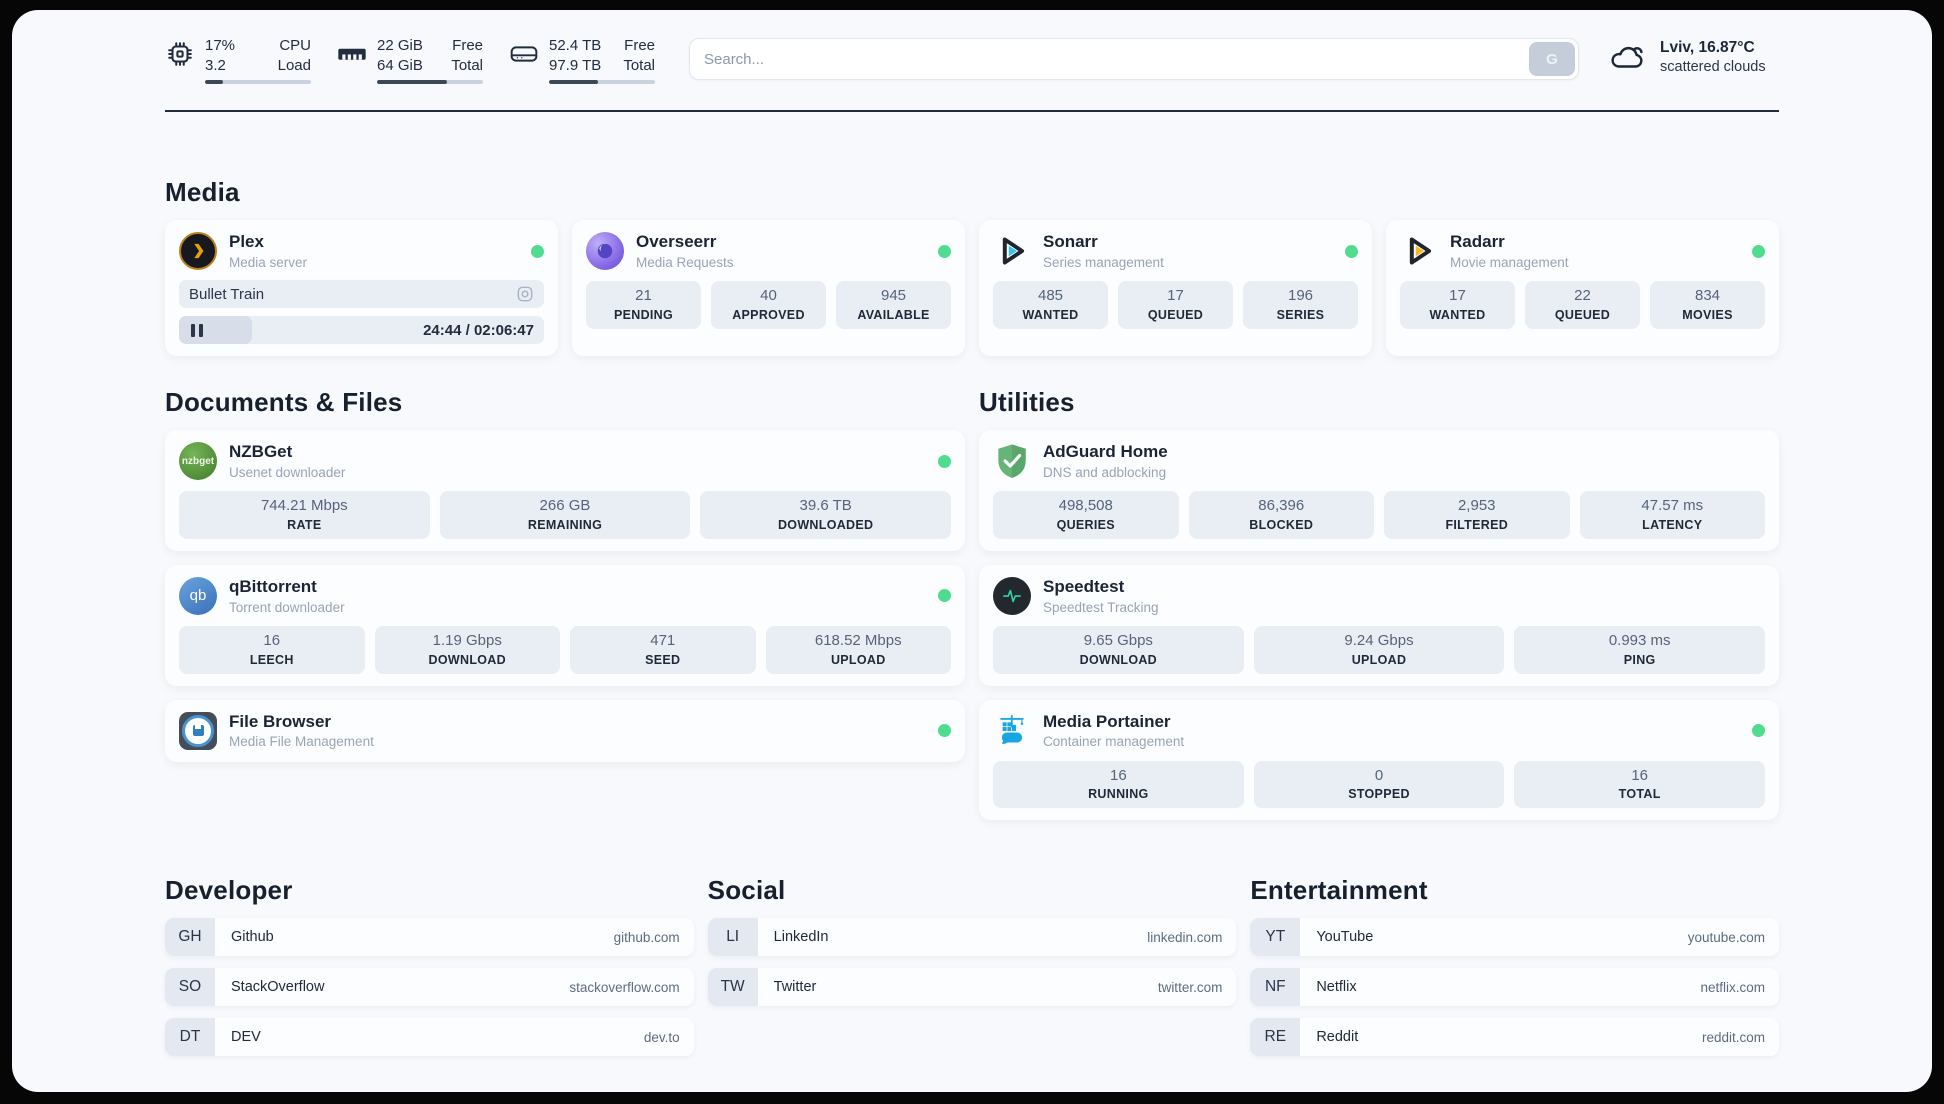 The width and height of the screenshot is (1944, 1104). I want to click on app-description: Series management, so click(1103, 262).